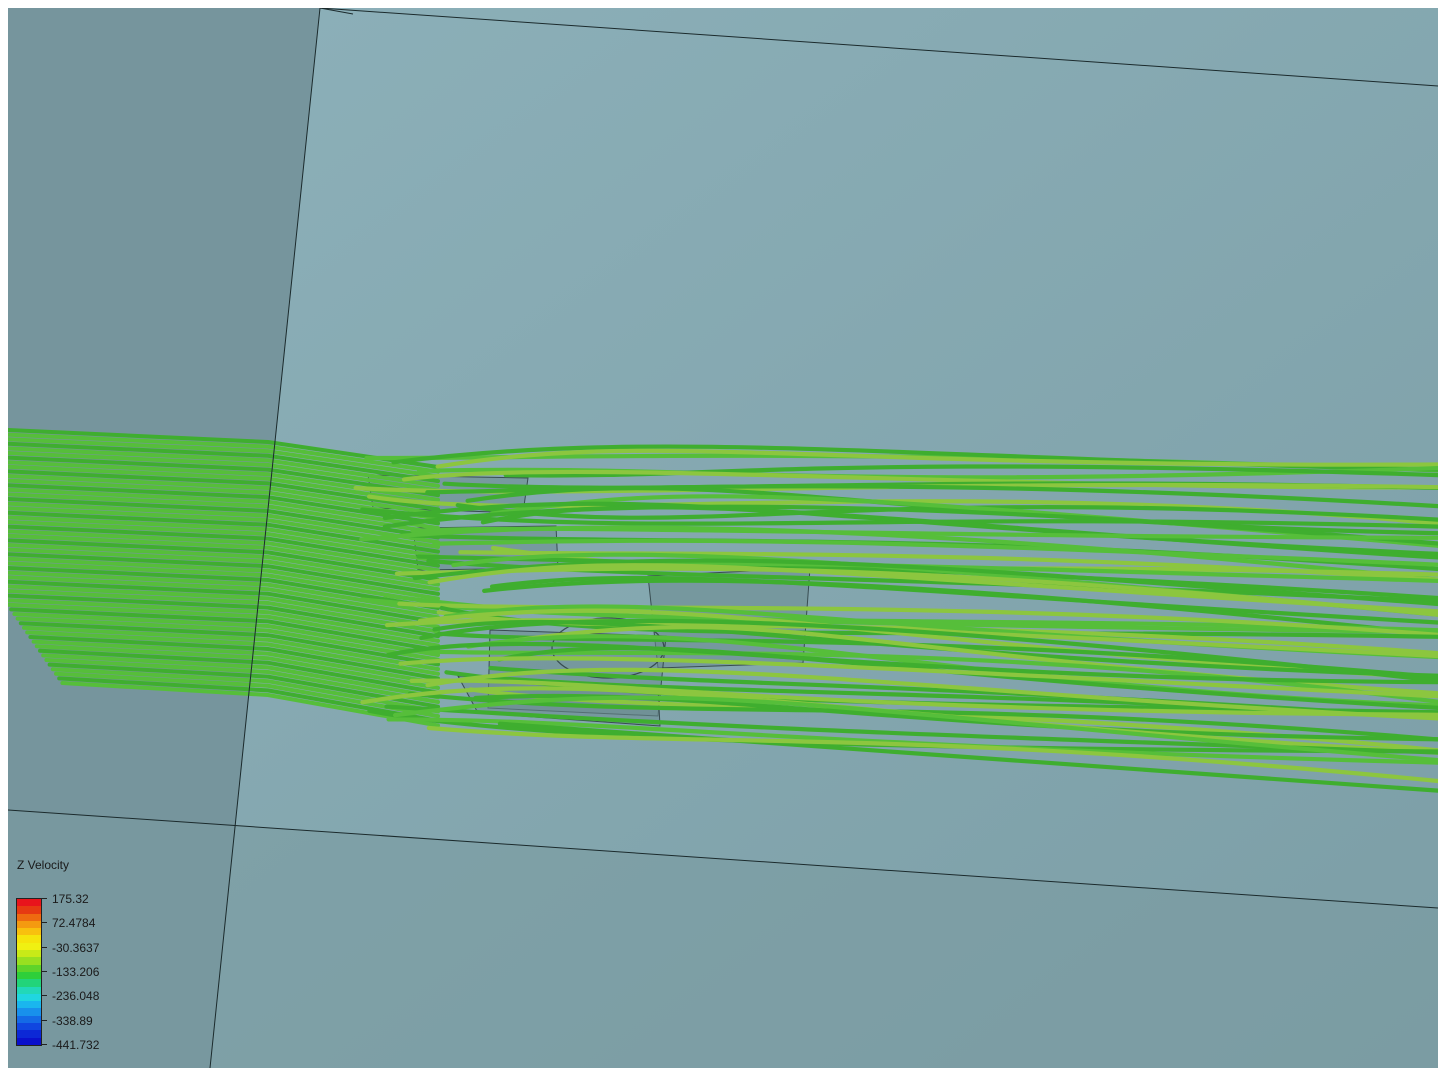 This screenshot has width=1440, height=1080. What do you see at coordinates (70, 899) in the screenshot?
I see `legend-tick-label: 175.32` at bounding box center [70, 899].